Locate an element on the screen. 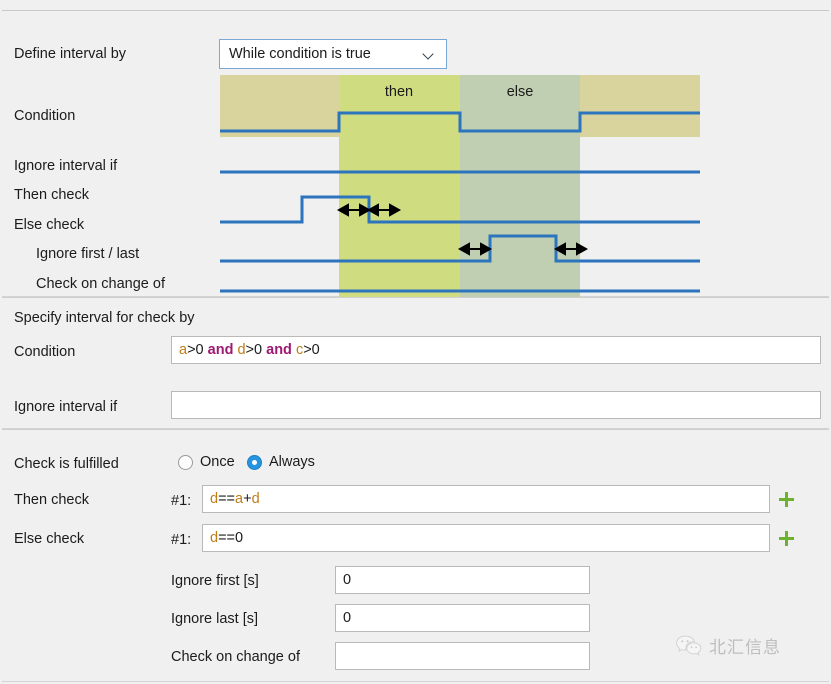  radio-always-label: Always is located at coordinates (292, 462).